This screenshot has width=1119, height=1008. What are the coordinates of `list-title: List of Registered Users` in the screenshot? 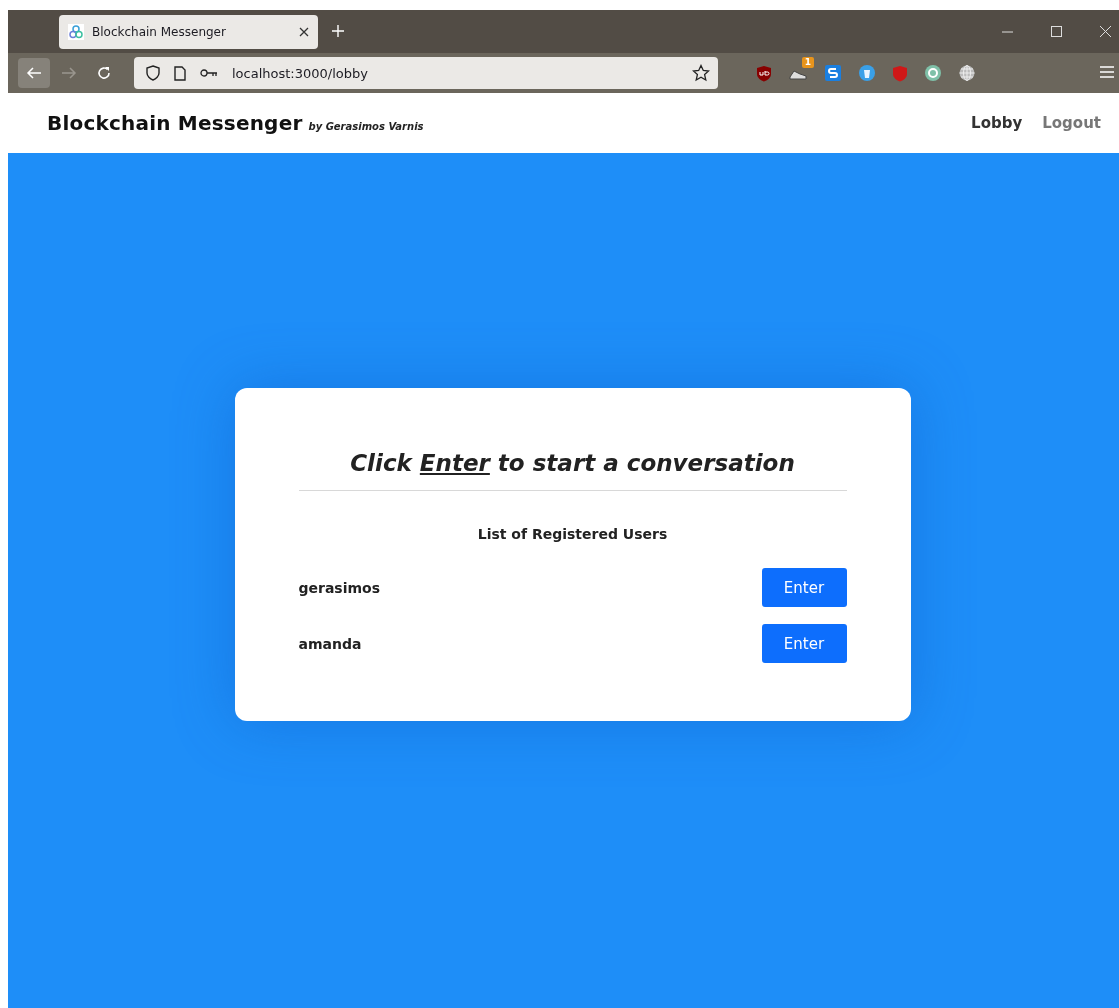 It's located at (572, 534).